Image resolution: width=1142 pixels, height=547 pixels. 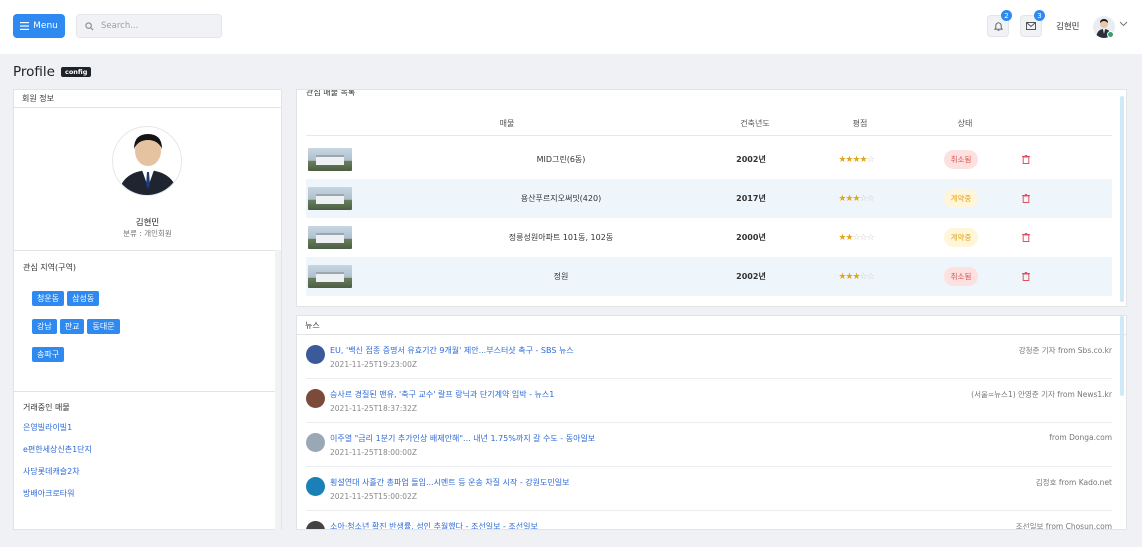 I want to click on property-name: 용산푸르지오써밋(420), so click(x=561, y=198).